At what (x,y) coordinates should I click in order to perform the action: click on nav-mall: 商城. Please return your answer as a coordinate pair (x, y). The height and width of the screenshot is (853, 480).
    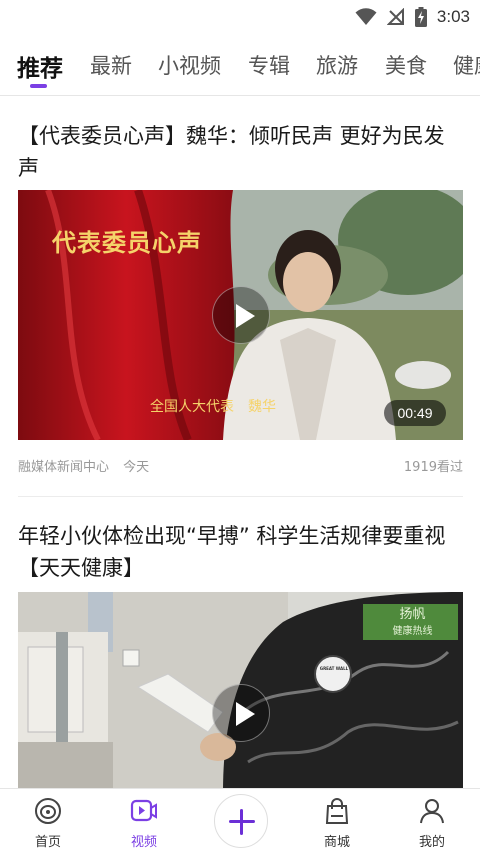
    Looking at the image, I should click on (337, 821).